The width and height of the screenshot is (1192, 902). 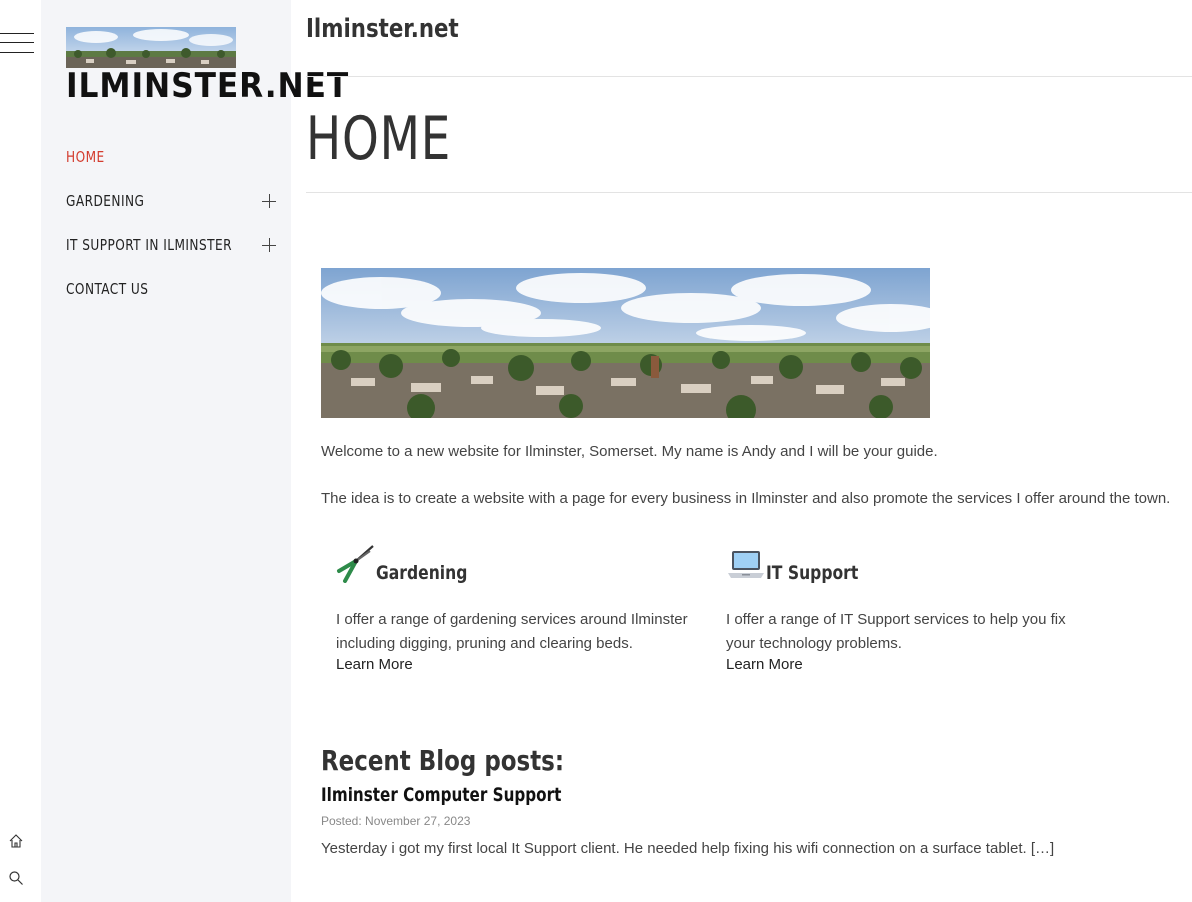 I want to click on nav-item-it-support: IT SUPPORT IN ILMINSTER, so click(x=171, y=256).